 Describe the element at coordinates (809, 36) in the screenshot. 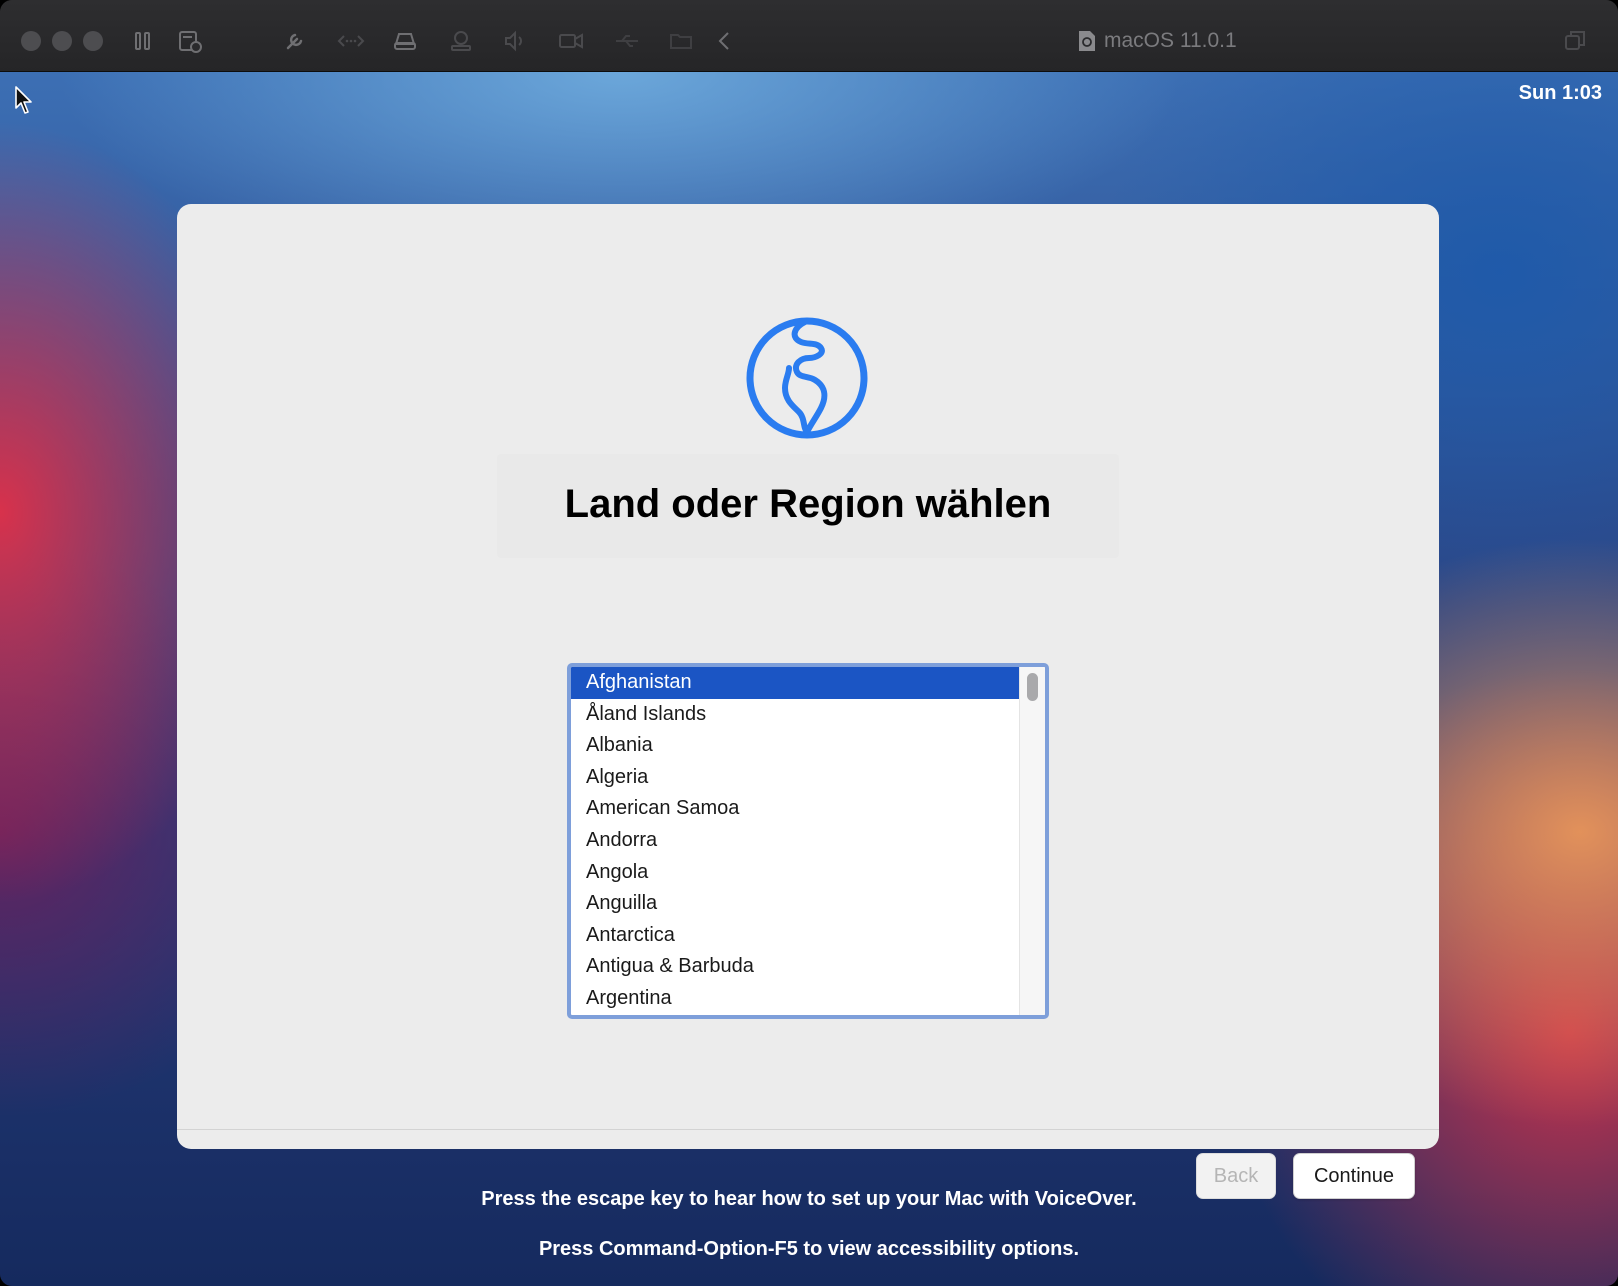

I see `vm-titlebar: macOS 11.0.1` at that location.